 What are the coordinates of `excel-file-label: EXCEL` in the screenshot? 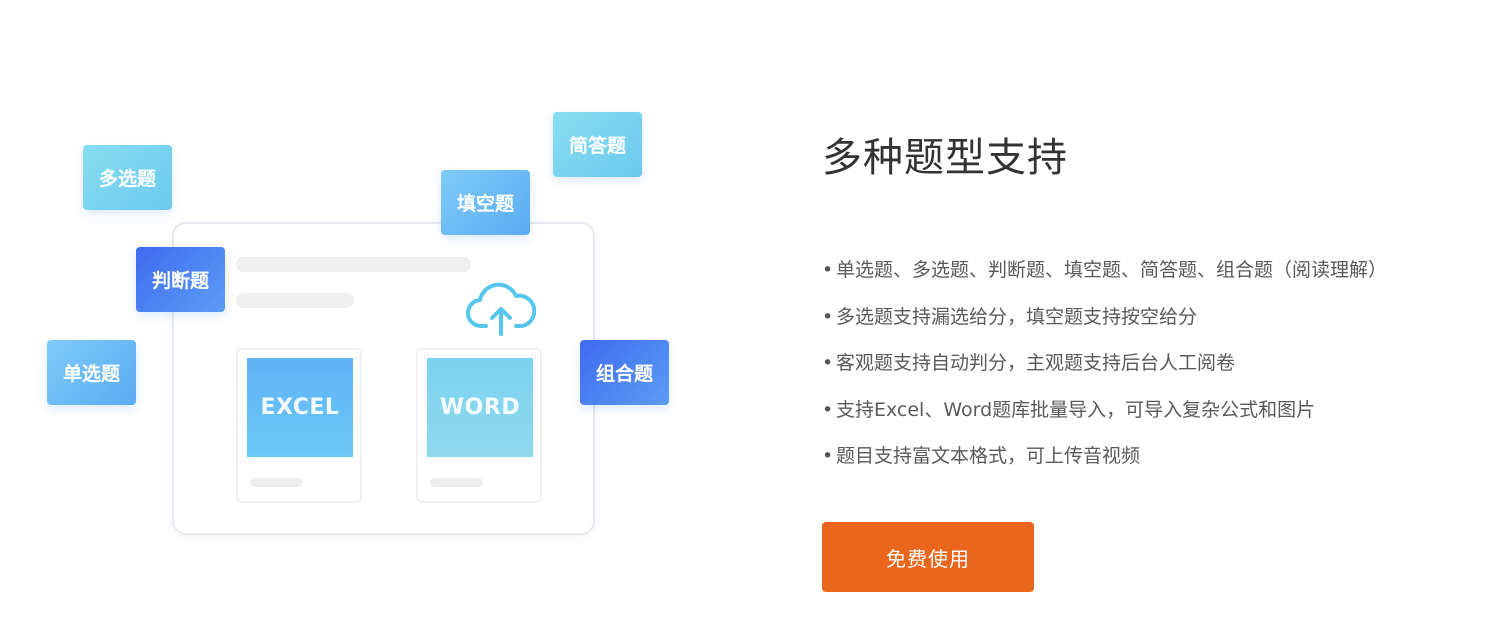 It's located at (300, 407).